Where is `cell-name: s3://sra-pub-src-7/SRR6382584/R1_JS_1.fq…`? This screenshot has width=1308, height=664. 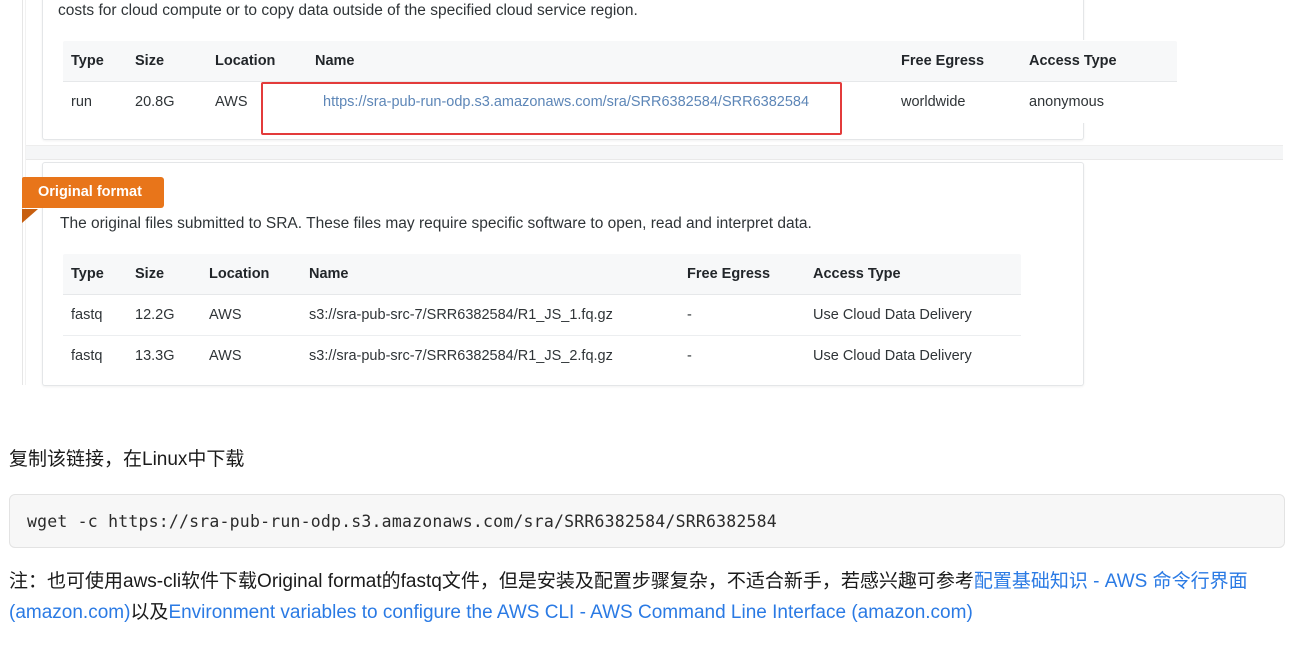 cell-name: s3://sra-pub-src-7/SRR6382584/R1_JS_1.fq… is located at coordinates (484, 315).